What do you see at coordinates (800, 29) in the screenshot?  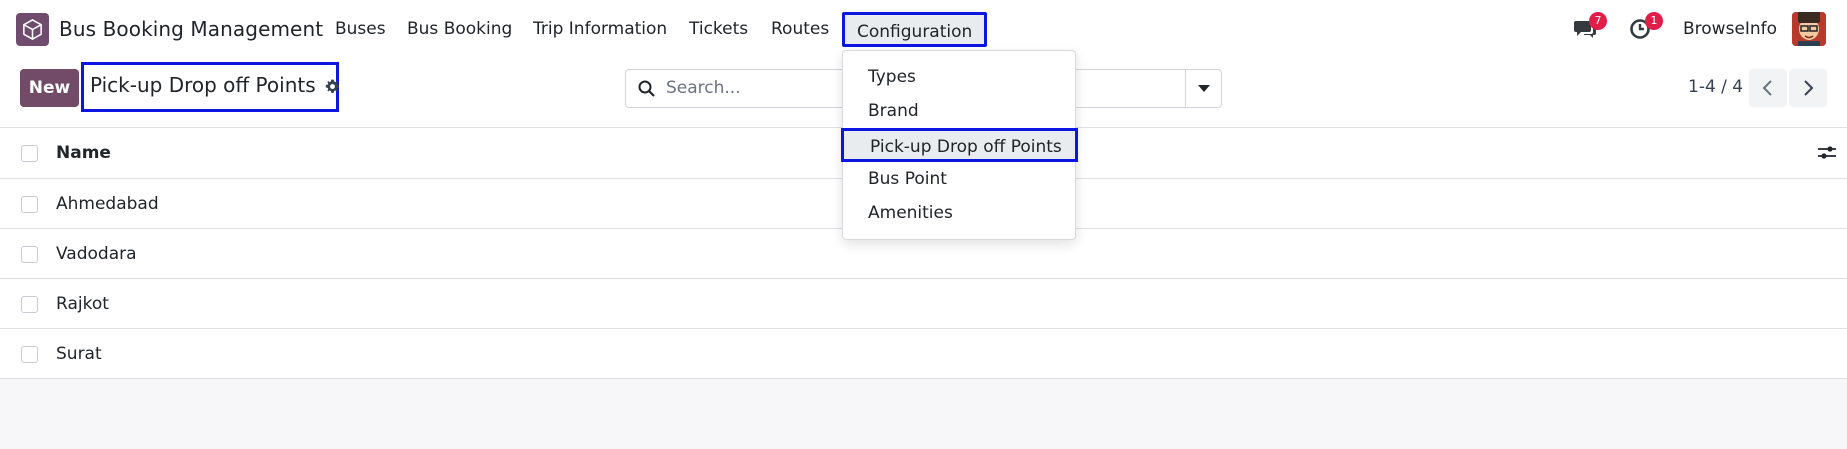 I see `menu-routes: Routes` at bounding box center [800, 29].